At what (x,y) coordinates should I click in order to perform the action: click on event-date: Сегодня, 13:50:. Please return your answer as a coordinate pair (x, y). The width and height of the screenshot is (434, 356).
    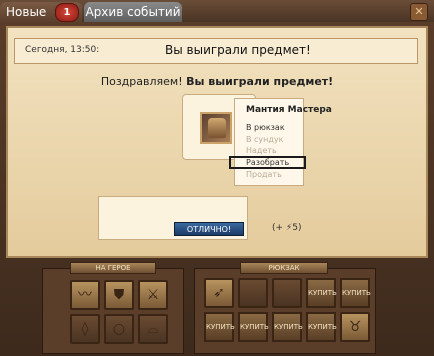
    Looking at the image, I should click on (62, 50).